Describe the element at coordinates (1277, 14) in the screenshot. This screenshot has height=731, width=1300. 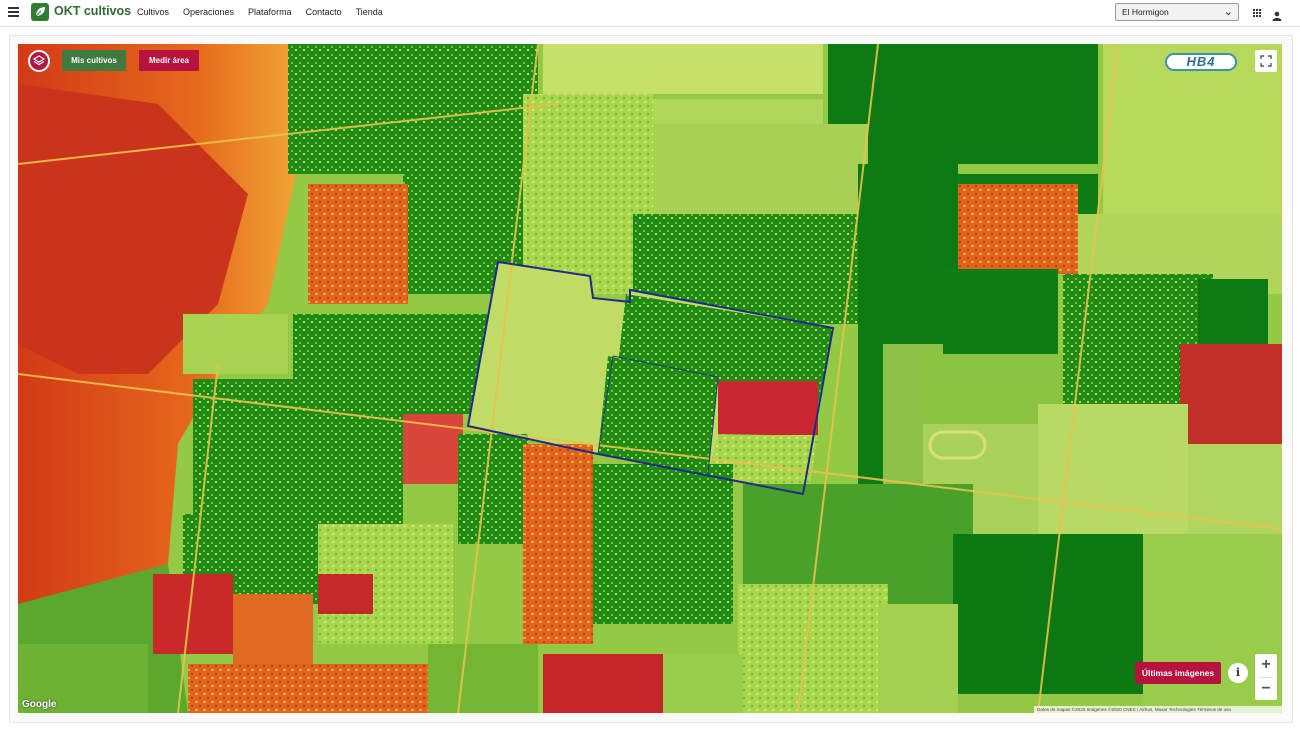
I see `user-icon` at that location.